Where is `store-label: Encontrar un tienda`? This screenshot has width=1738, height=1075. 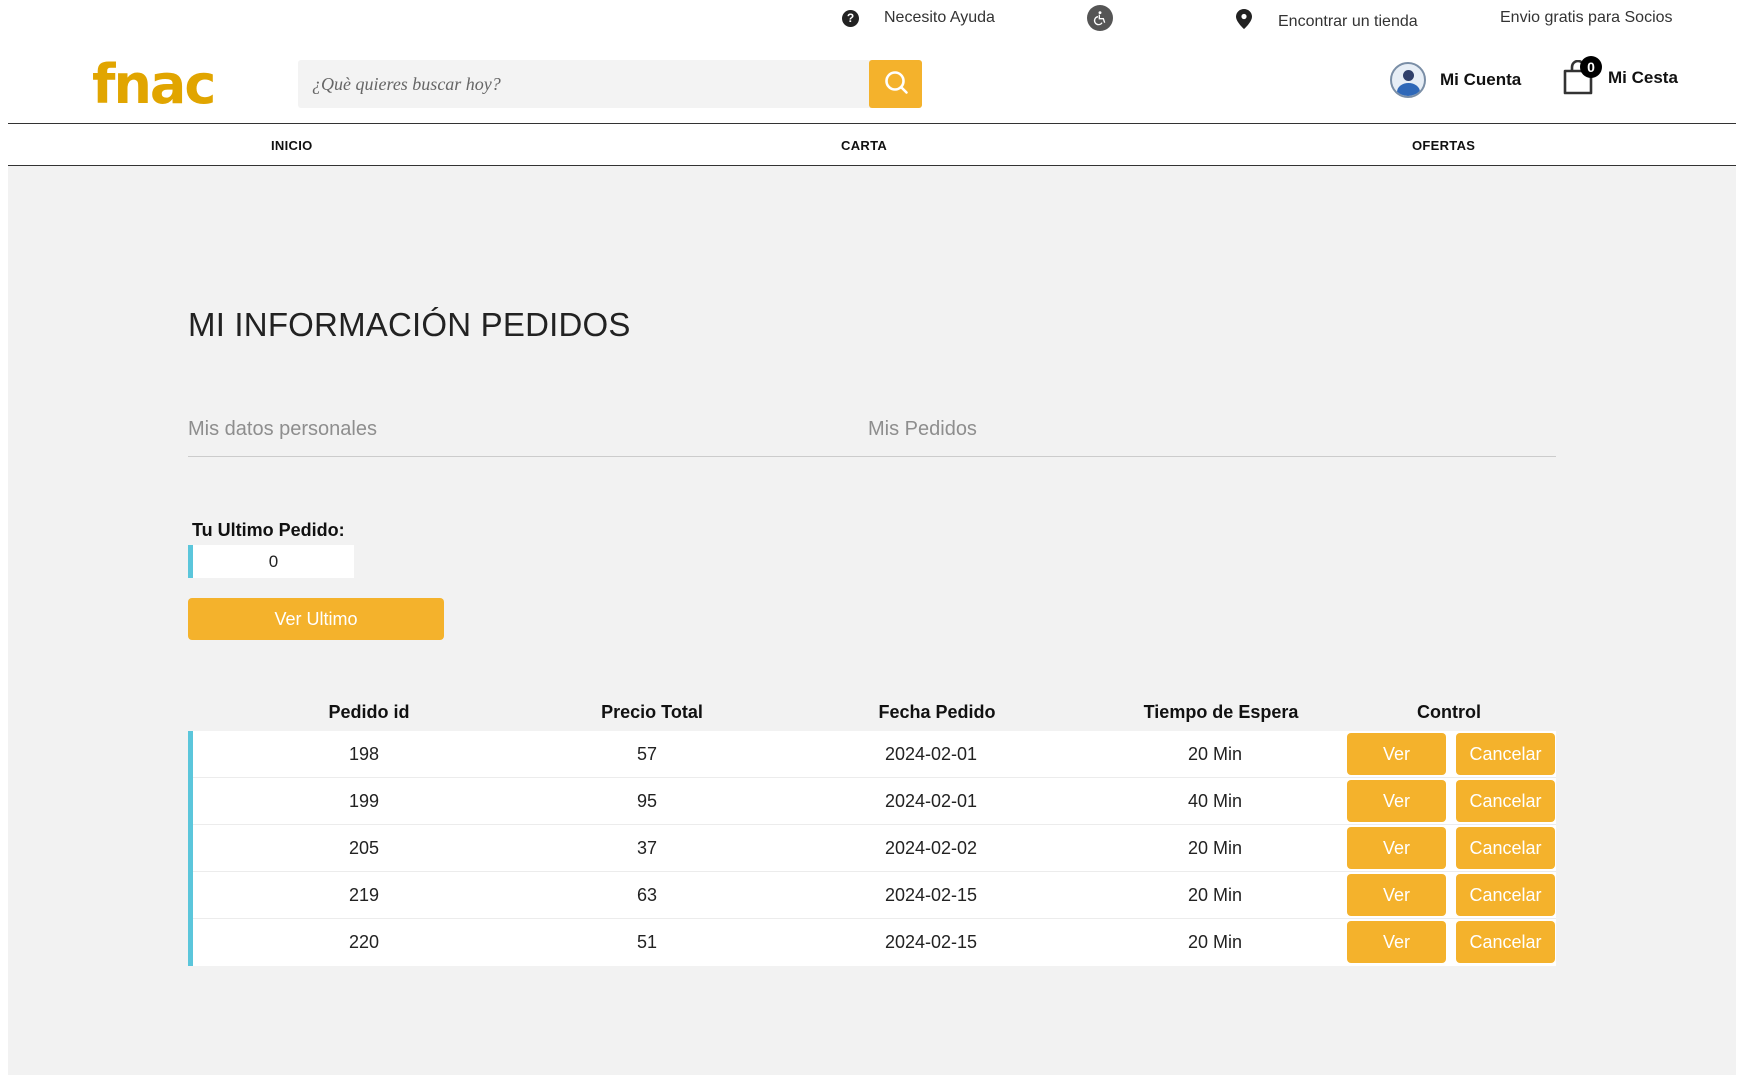
store-label: Encontrar un tienda is located at coordinates (1348, 21).